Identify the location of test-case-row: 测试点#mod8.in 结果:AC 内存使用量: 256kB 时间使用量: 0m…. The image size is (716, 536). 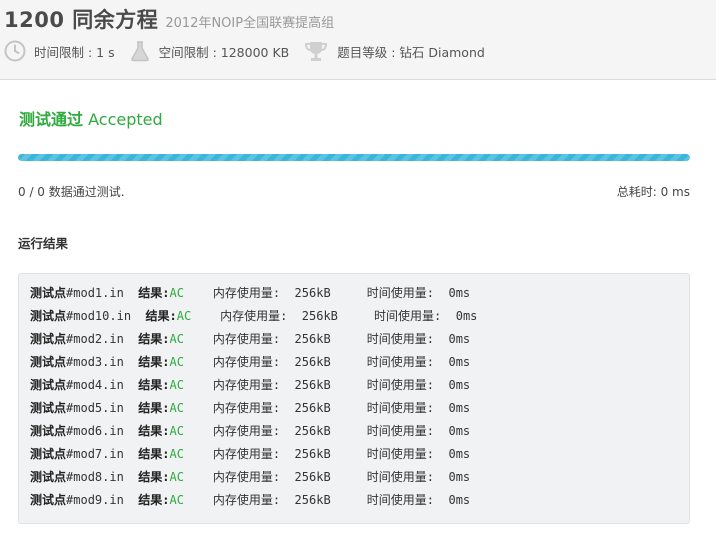
(253, 477).